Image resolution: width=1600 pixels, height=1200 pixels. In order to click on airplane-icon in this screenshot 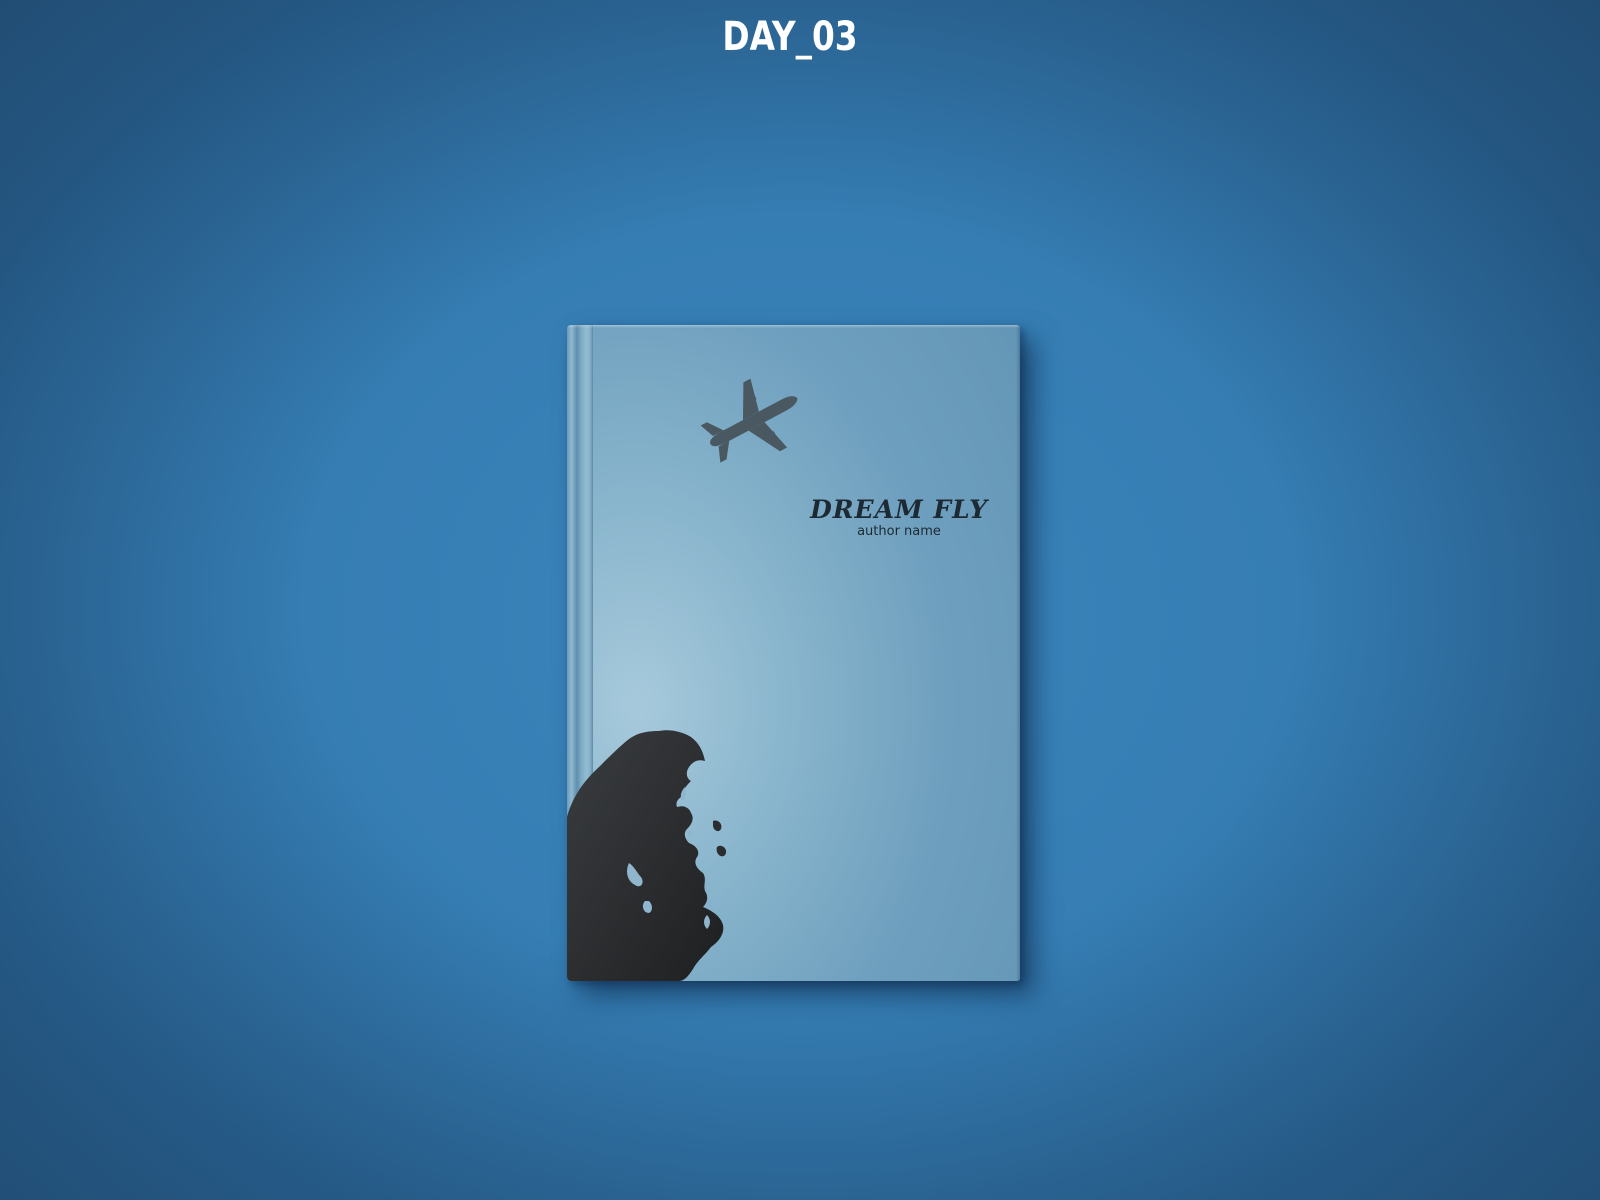, I will do `click(749, 420)`.